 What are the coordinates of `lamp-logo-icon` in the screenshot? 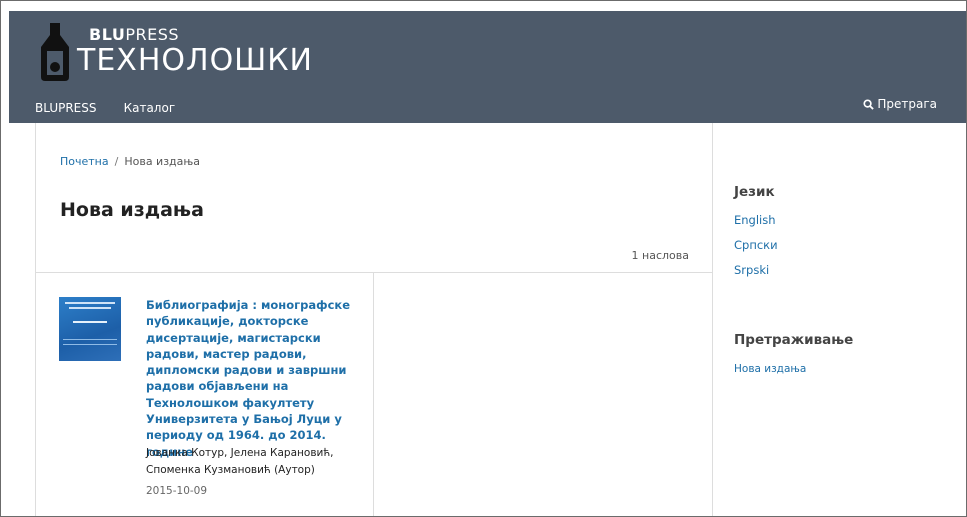 It's located at (55, 52).